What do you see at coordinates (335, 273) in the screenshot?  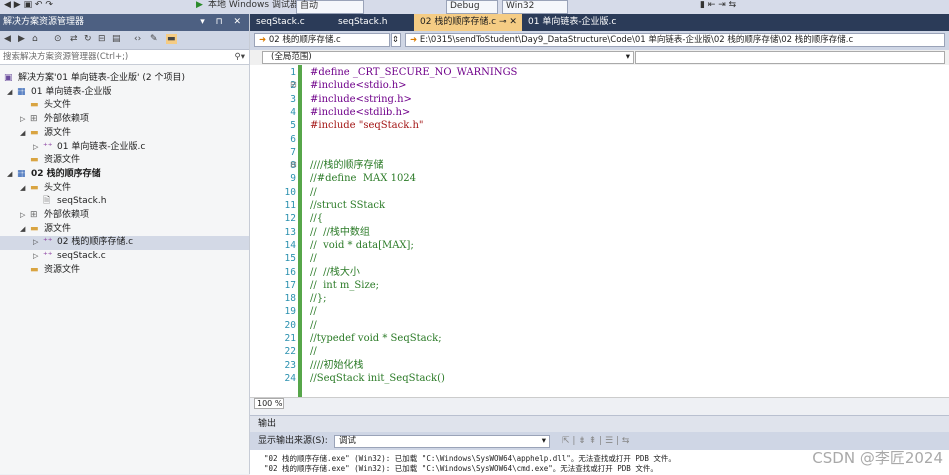 I see `code-line: // //栈大小` at bounding box center [335, 273].